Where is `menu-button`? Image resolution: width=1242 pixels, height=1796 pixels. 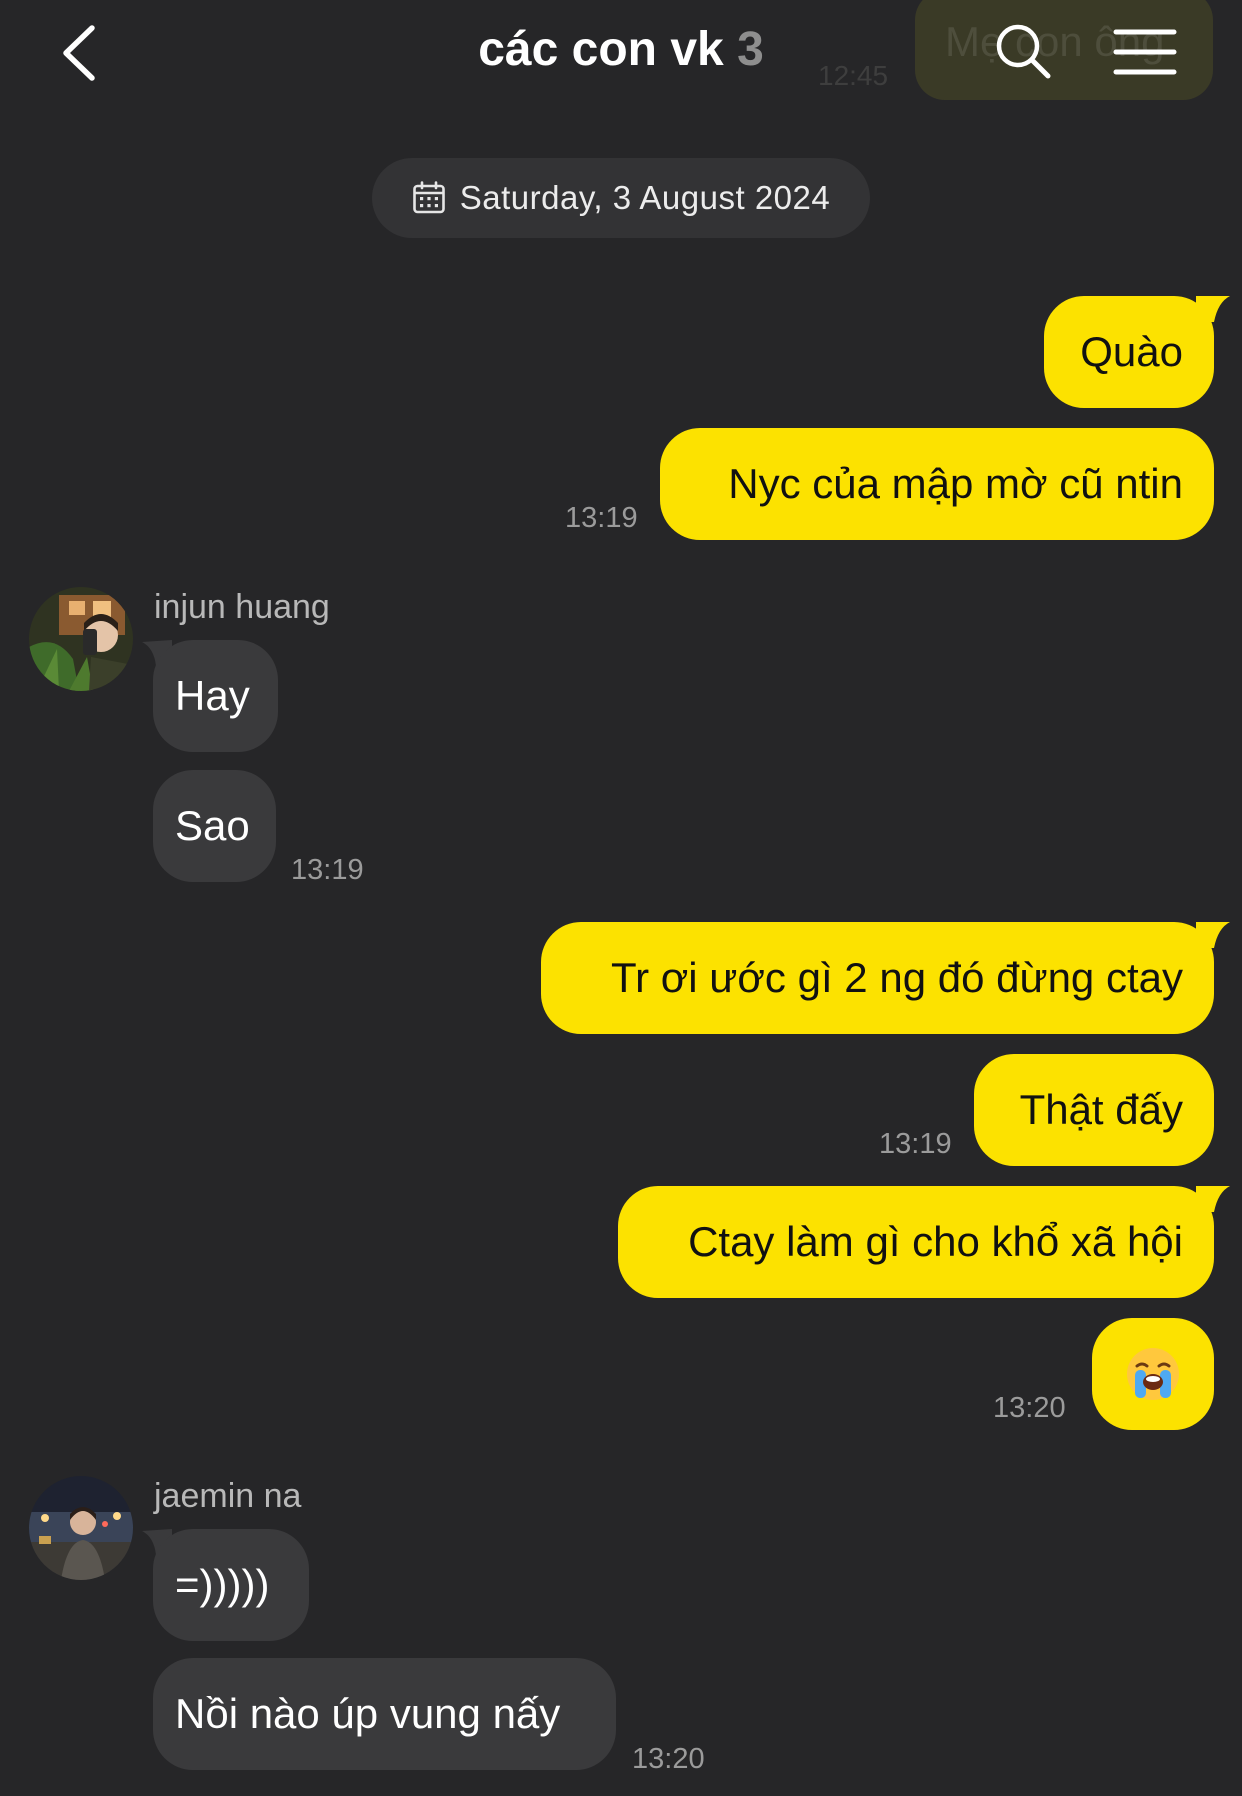
menu-button is located at coordinates (1145, 52).